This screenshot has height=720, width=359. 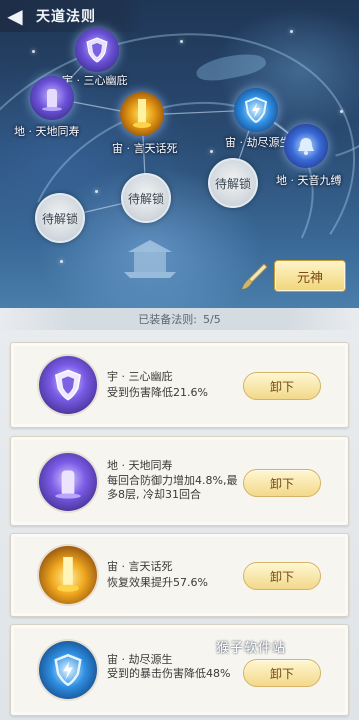 I want to click on title-bar: ◀ 天道法则, so click(x=72, y=16).